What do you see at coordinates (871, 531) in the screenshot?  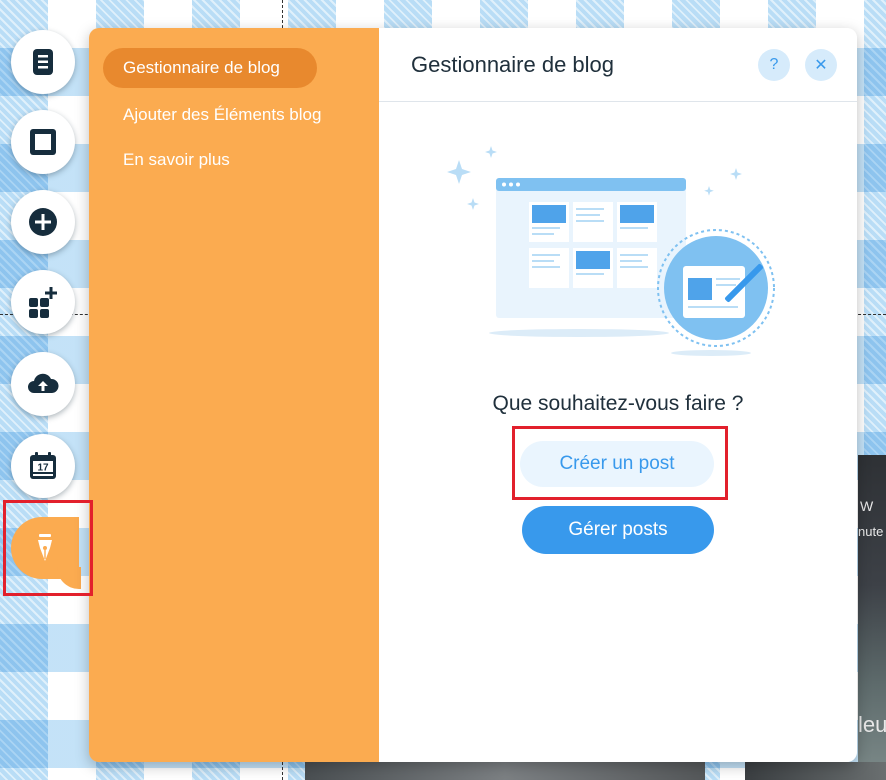 I see `background-text-fragment: nute` at bounding box center [871, 531].